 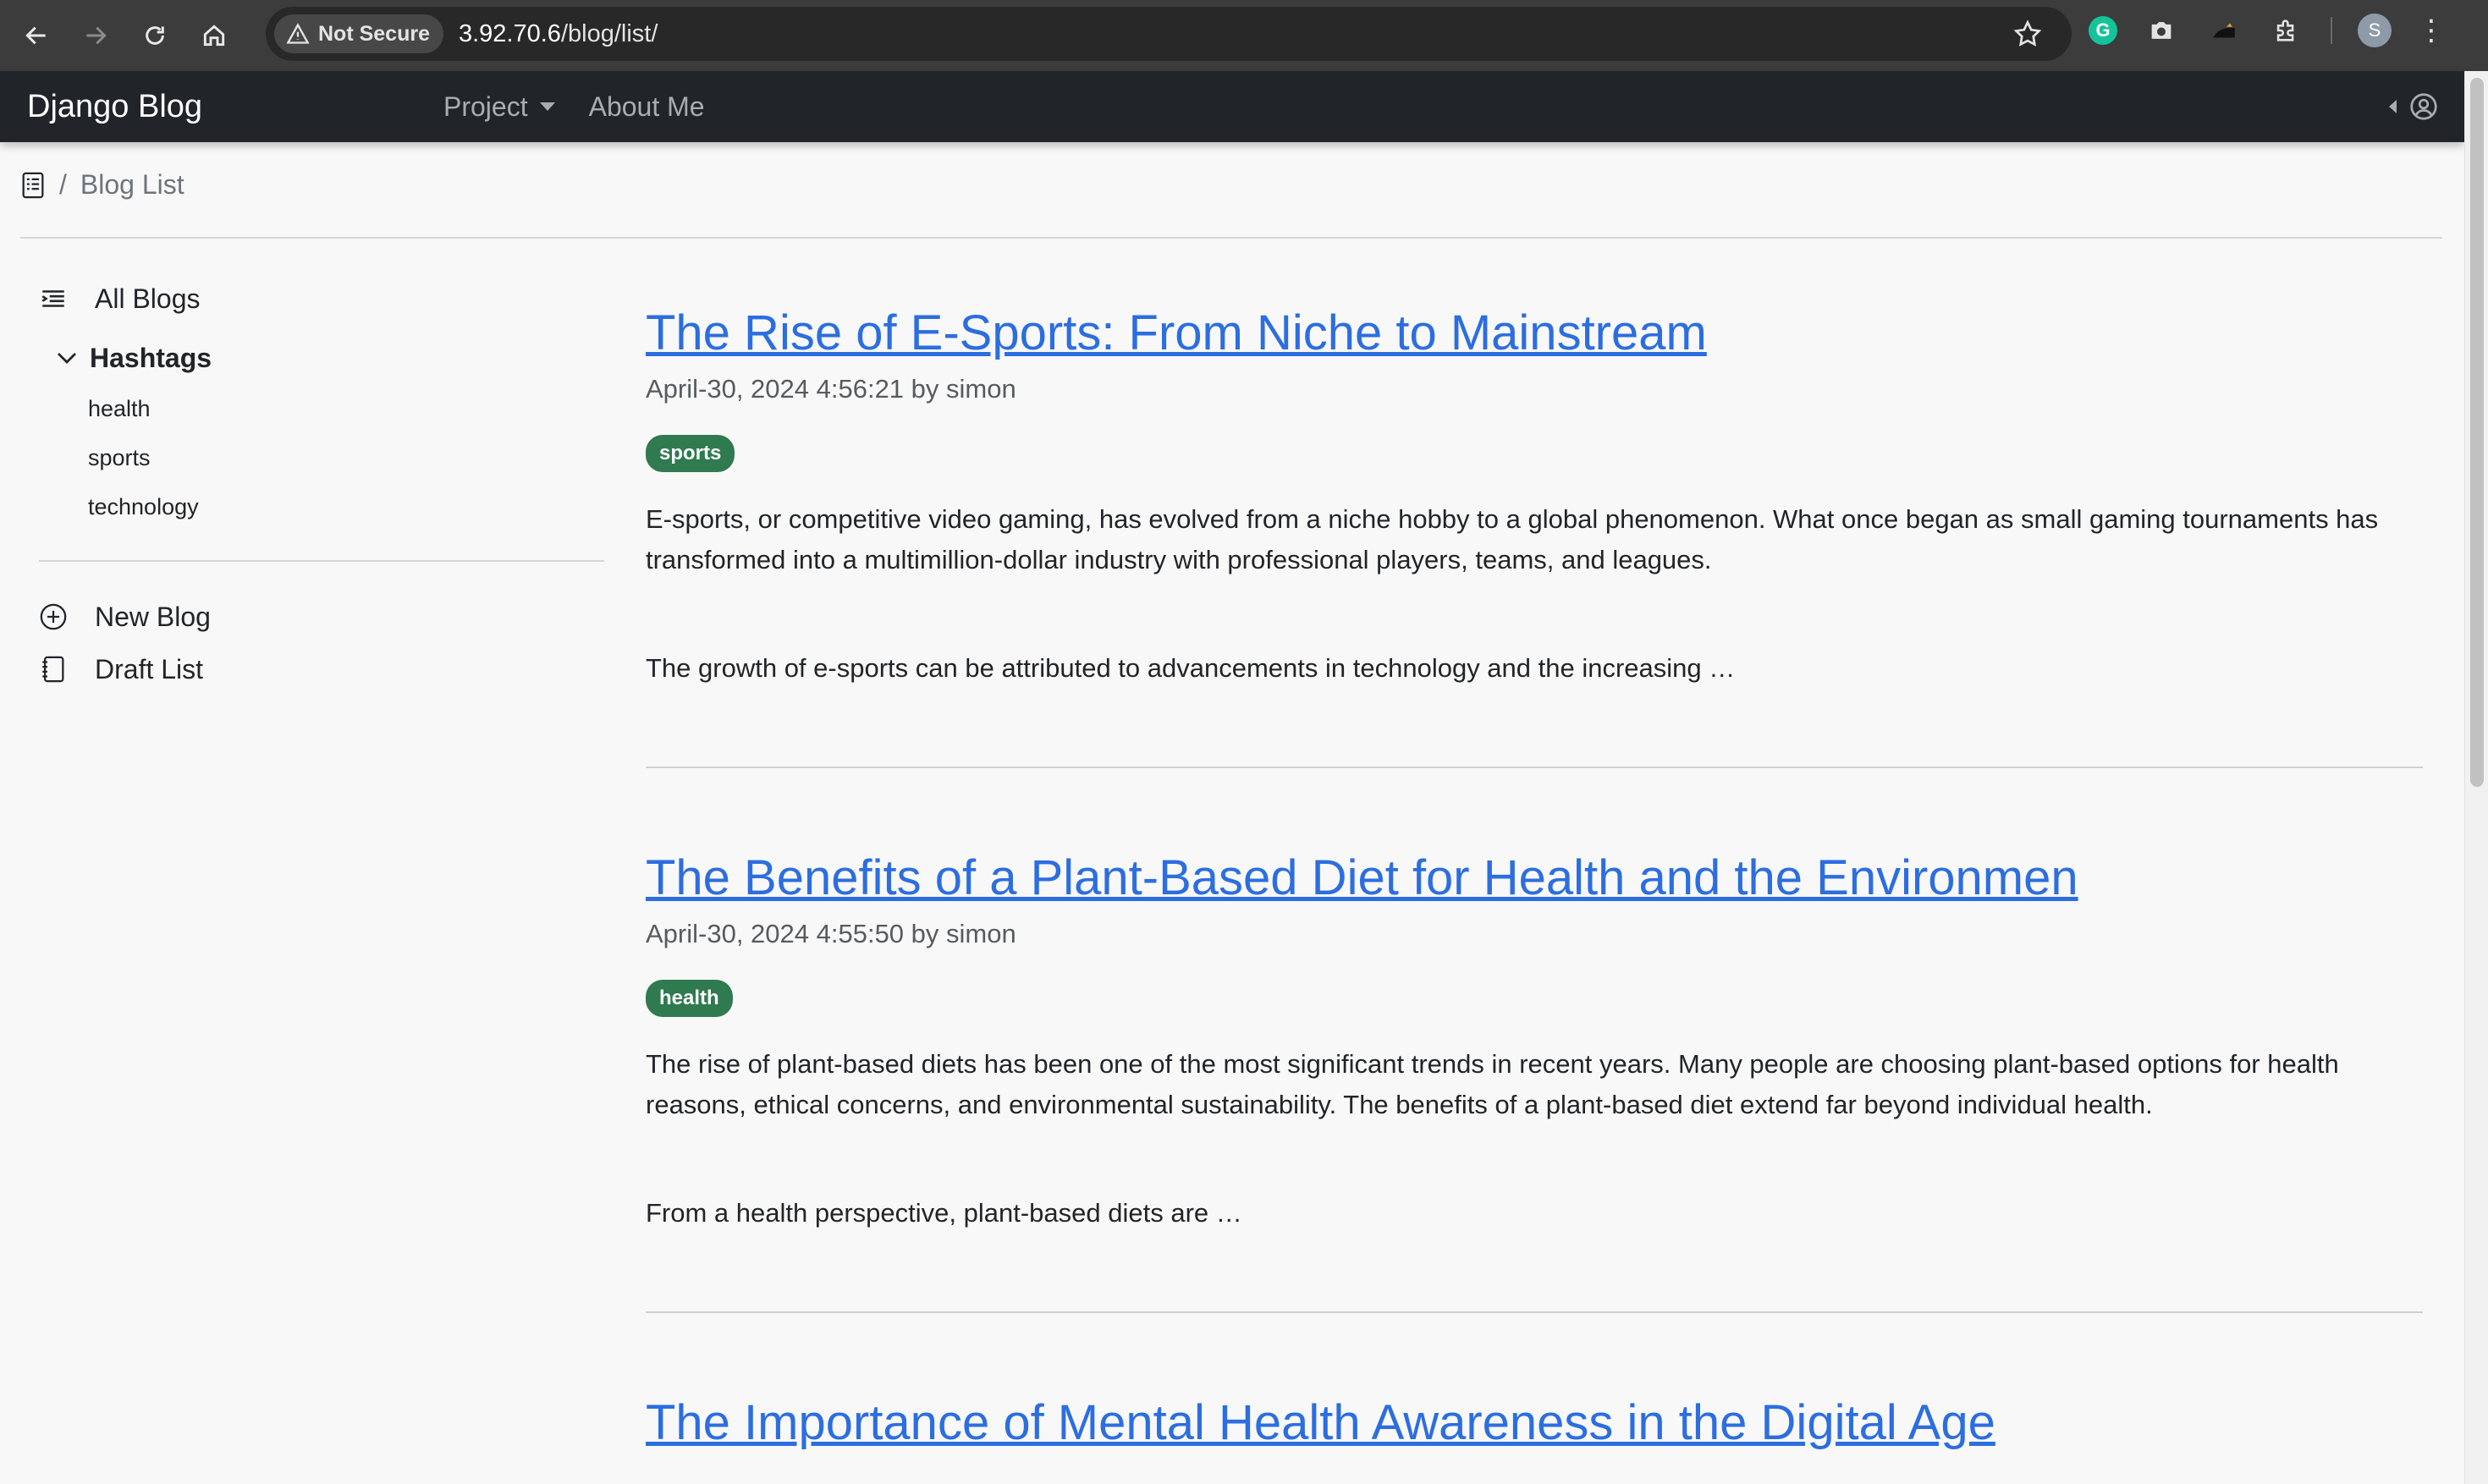 I want to click on project-dropdown: Project, so click(x=499, y=107).